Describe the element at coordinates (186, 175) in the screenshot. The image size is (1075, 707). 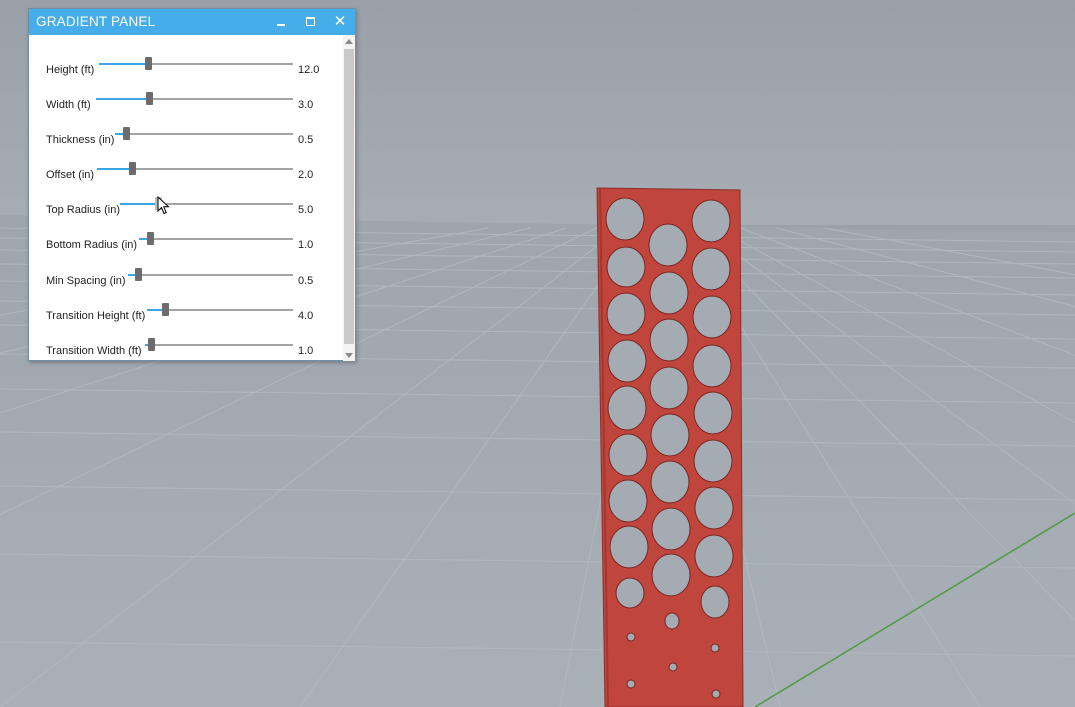
I see `slider-row: Offset (in) 2.0` at that location.